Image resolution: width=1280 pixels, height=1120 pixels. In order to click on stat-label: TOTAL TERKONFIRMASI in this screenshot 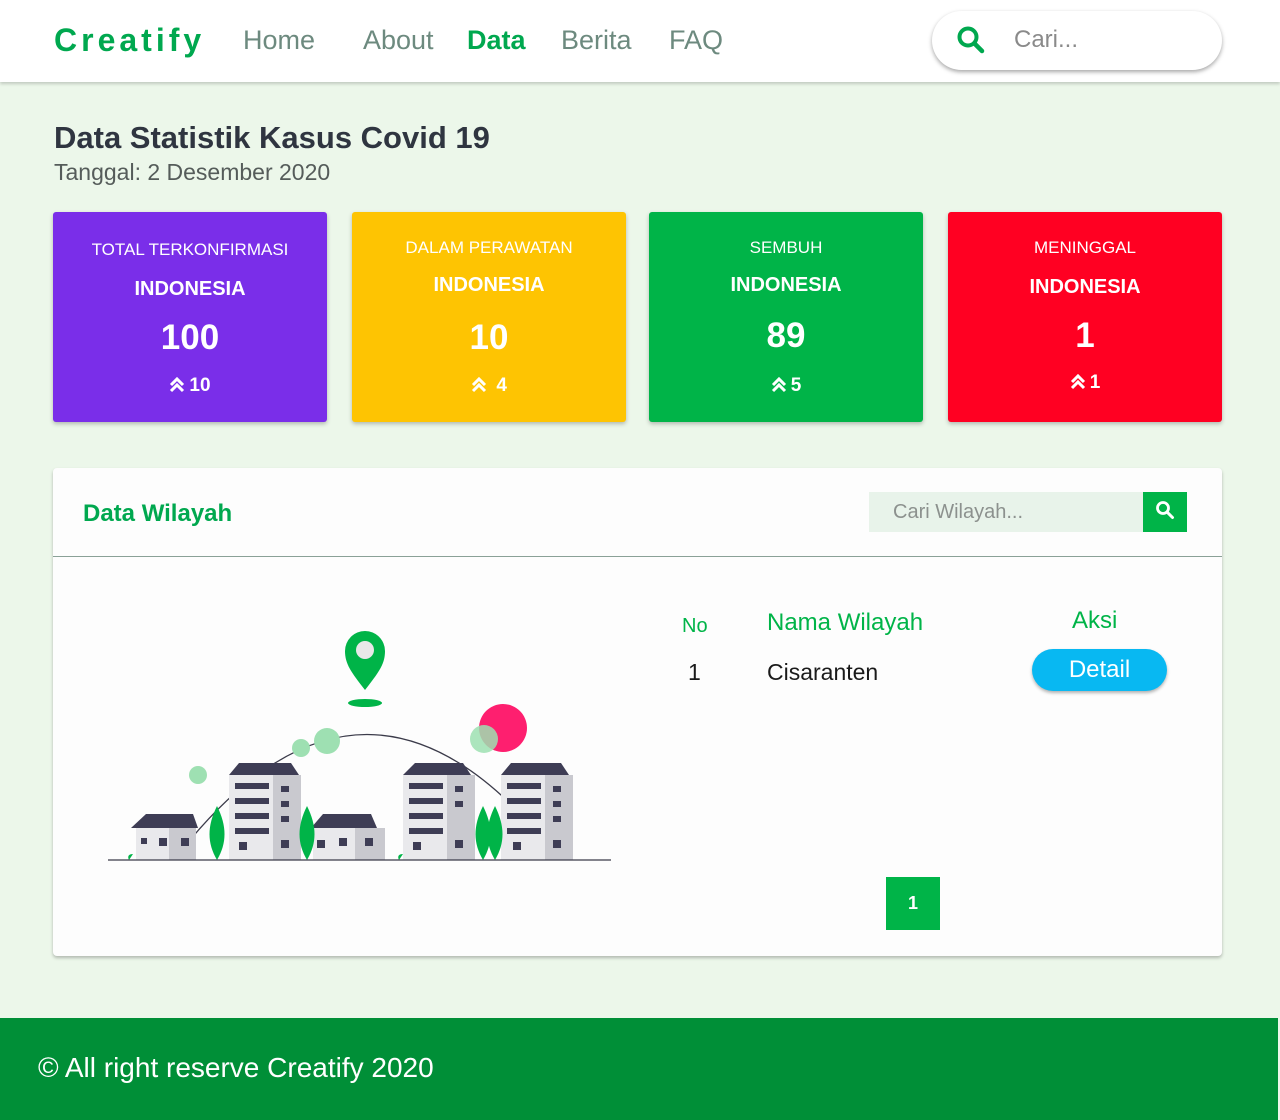, I will do `click(190, 249)`.